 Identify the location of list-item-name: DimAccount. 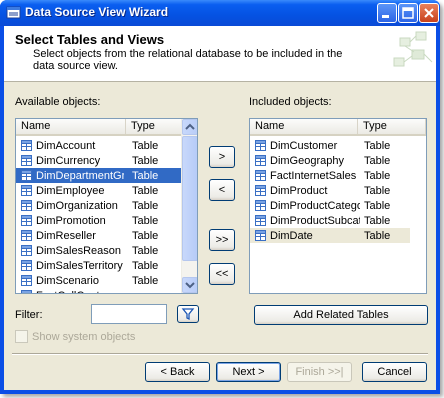
(66, 145).